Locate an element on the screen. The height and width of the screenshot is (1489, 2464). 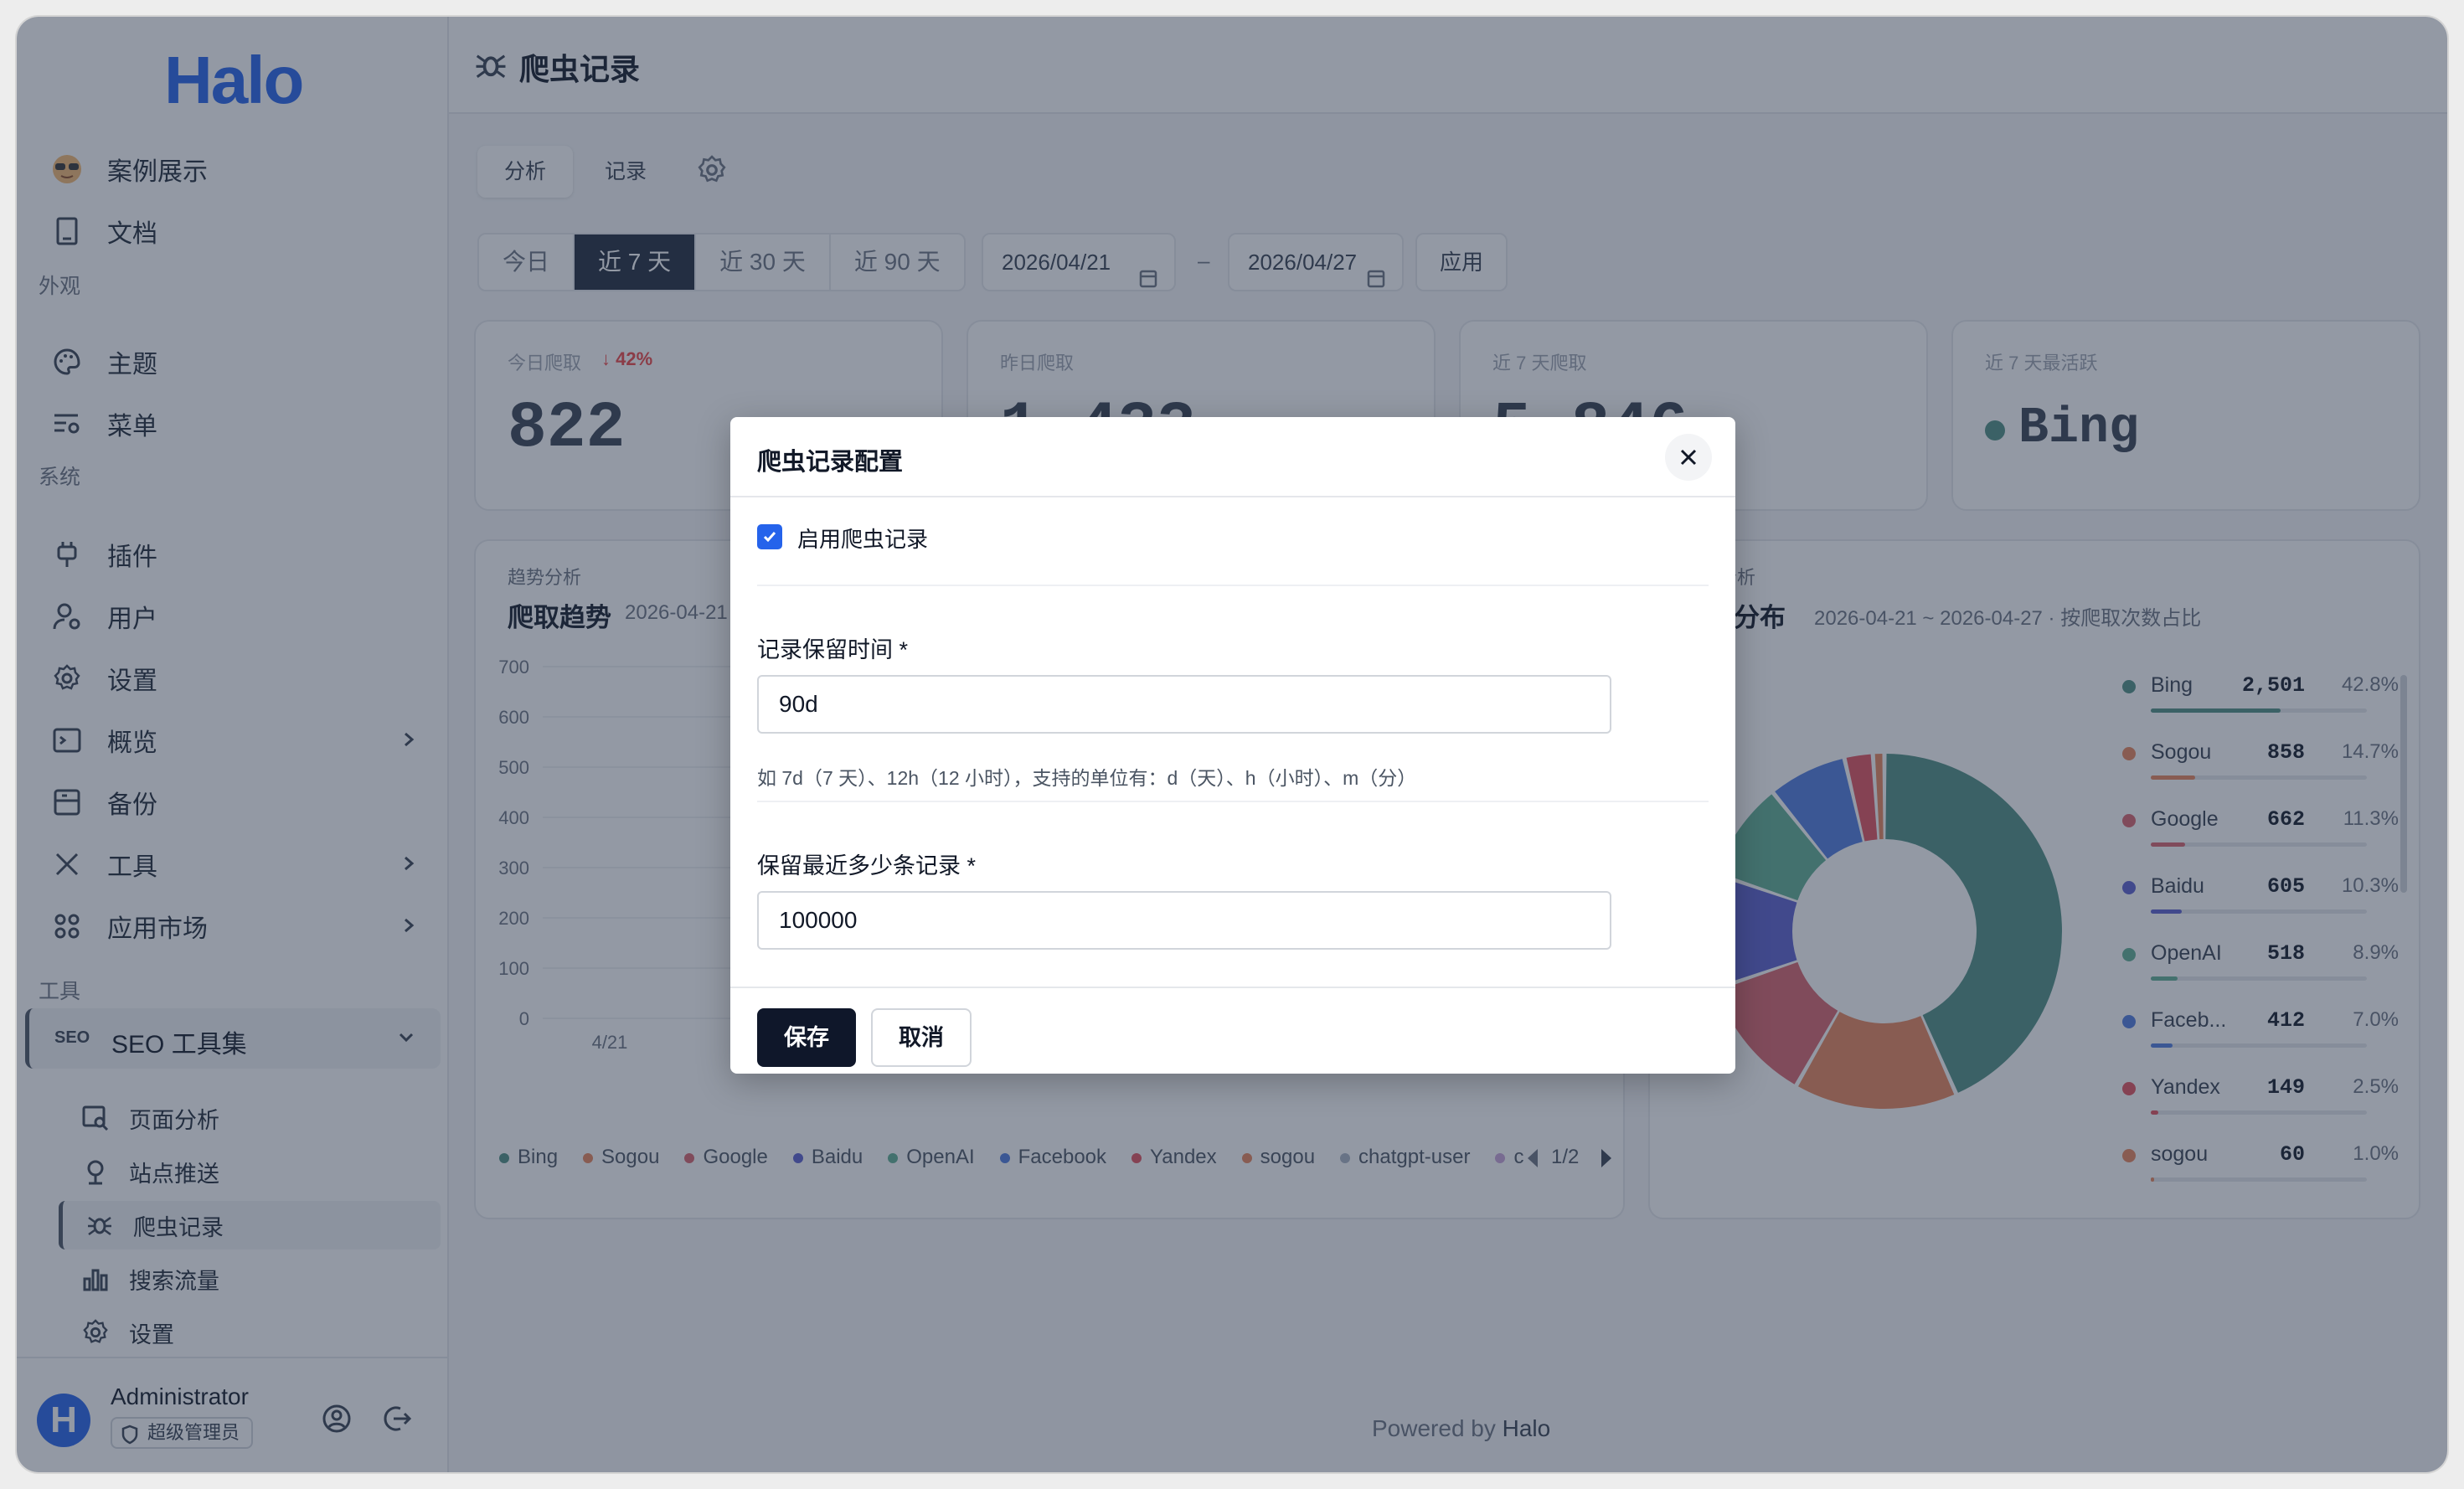
retention-label: 记录保留时间 * is located at coordinates (833, 649).